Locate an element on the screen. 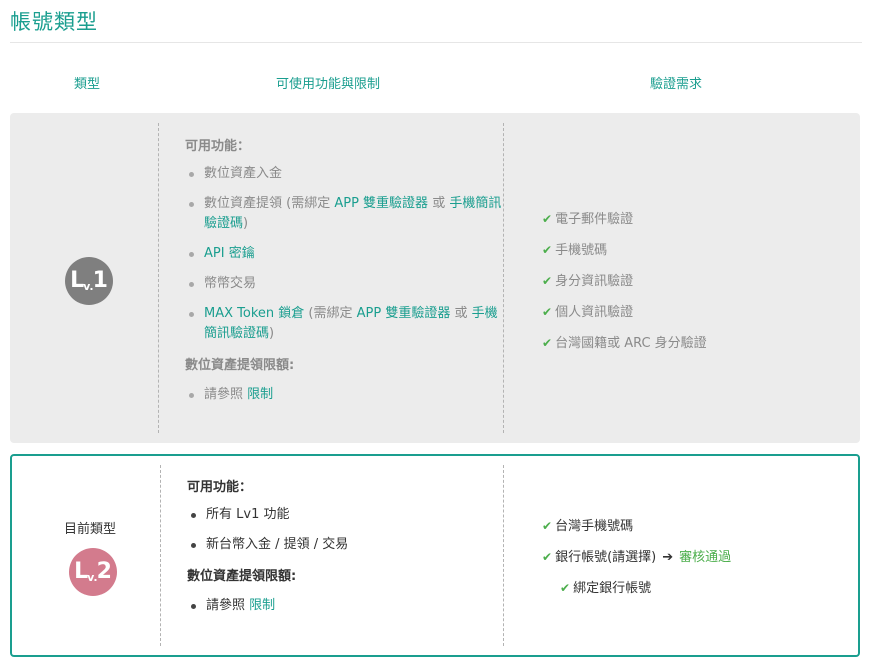  feature-text: 數位資產入金 is located at coordinates (243, 173).